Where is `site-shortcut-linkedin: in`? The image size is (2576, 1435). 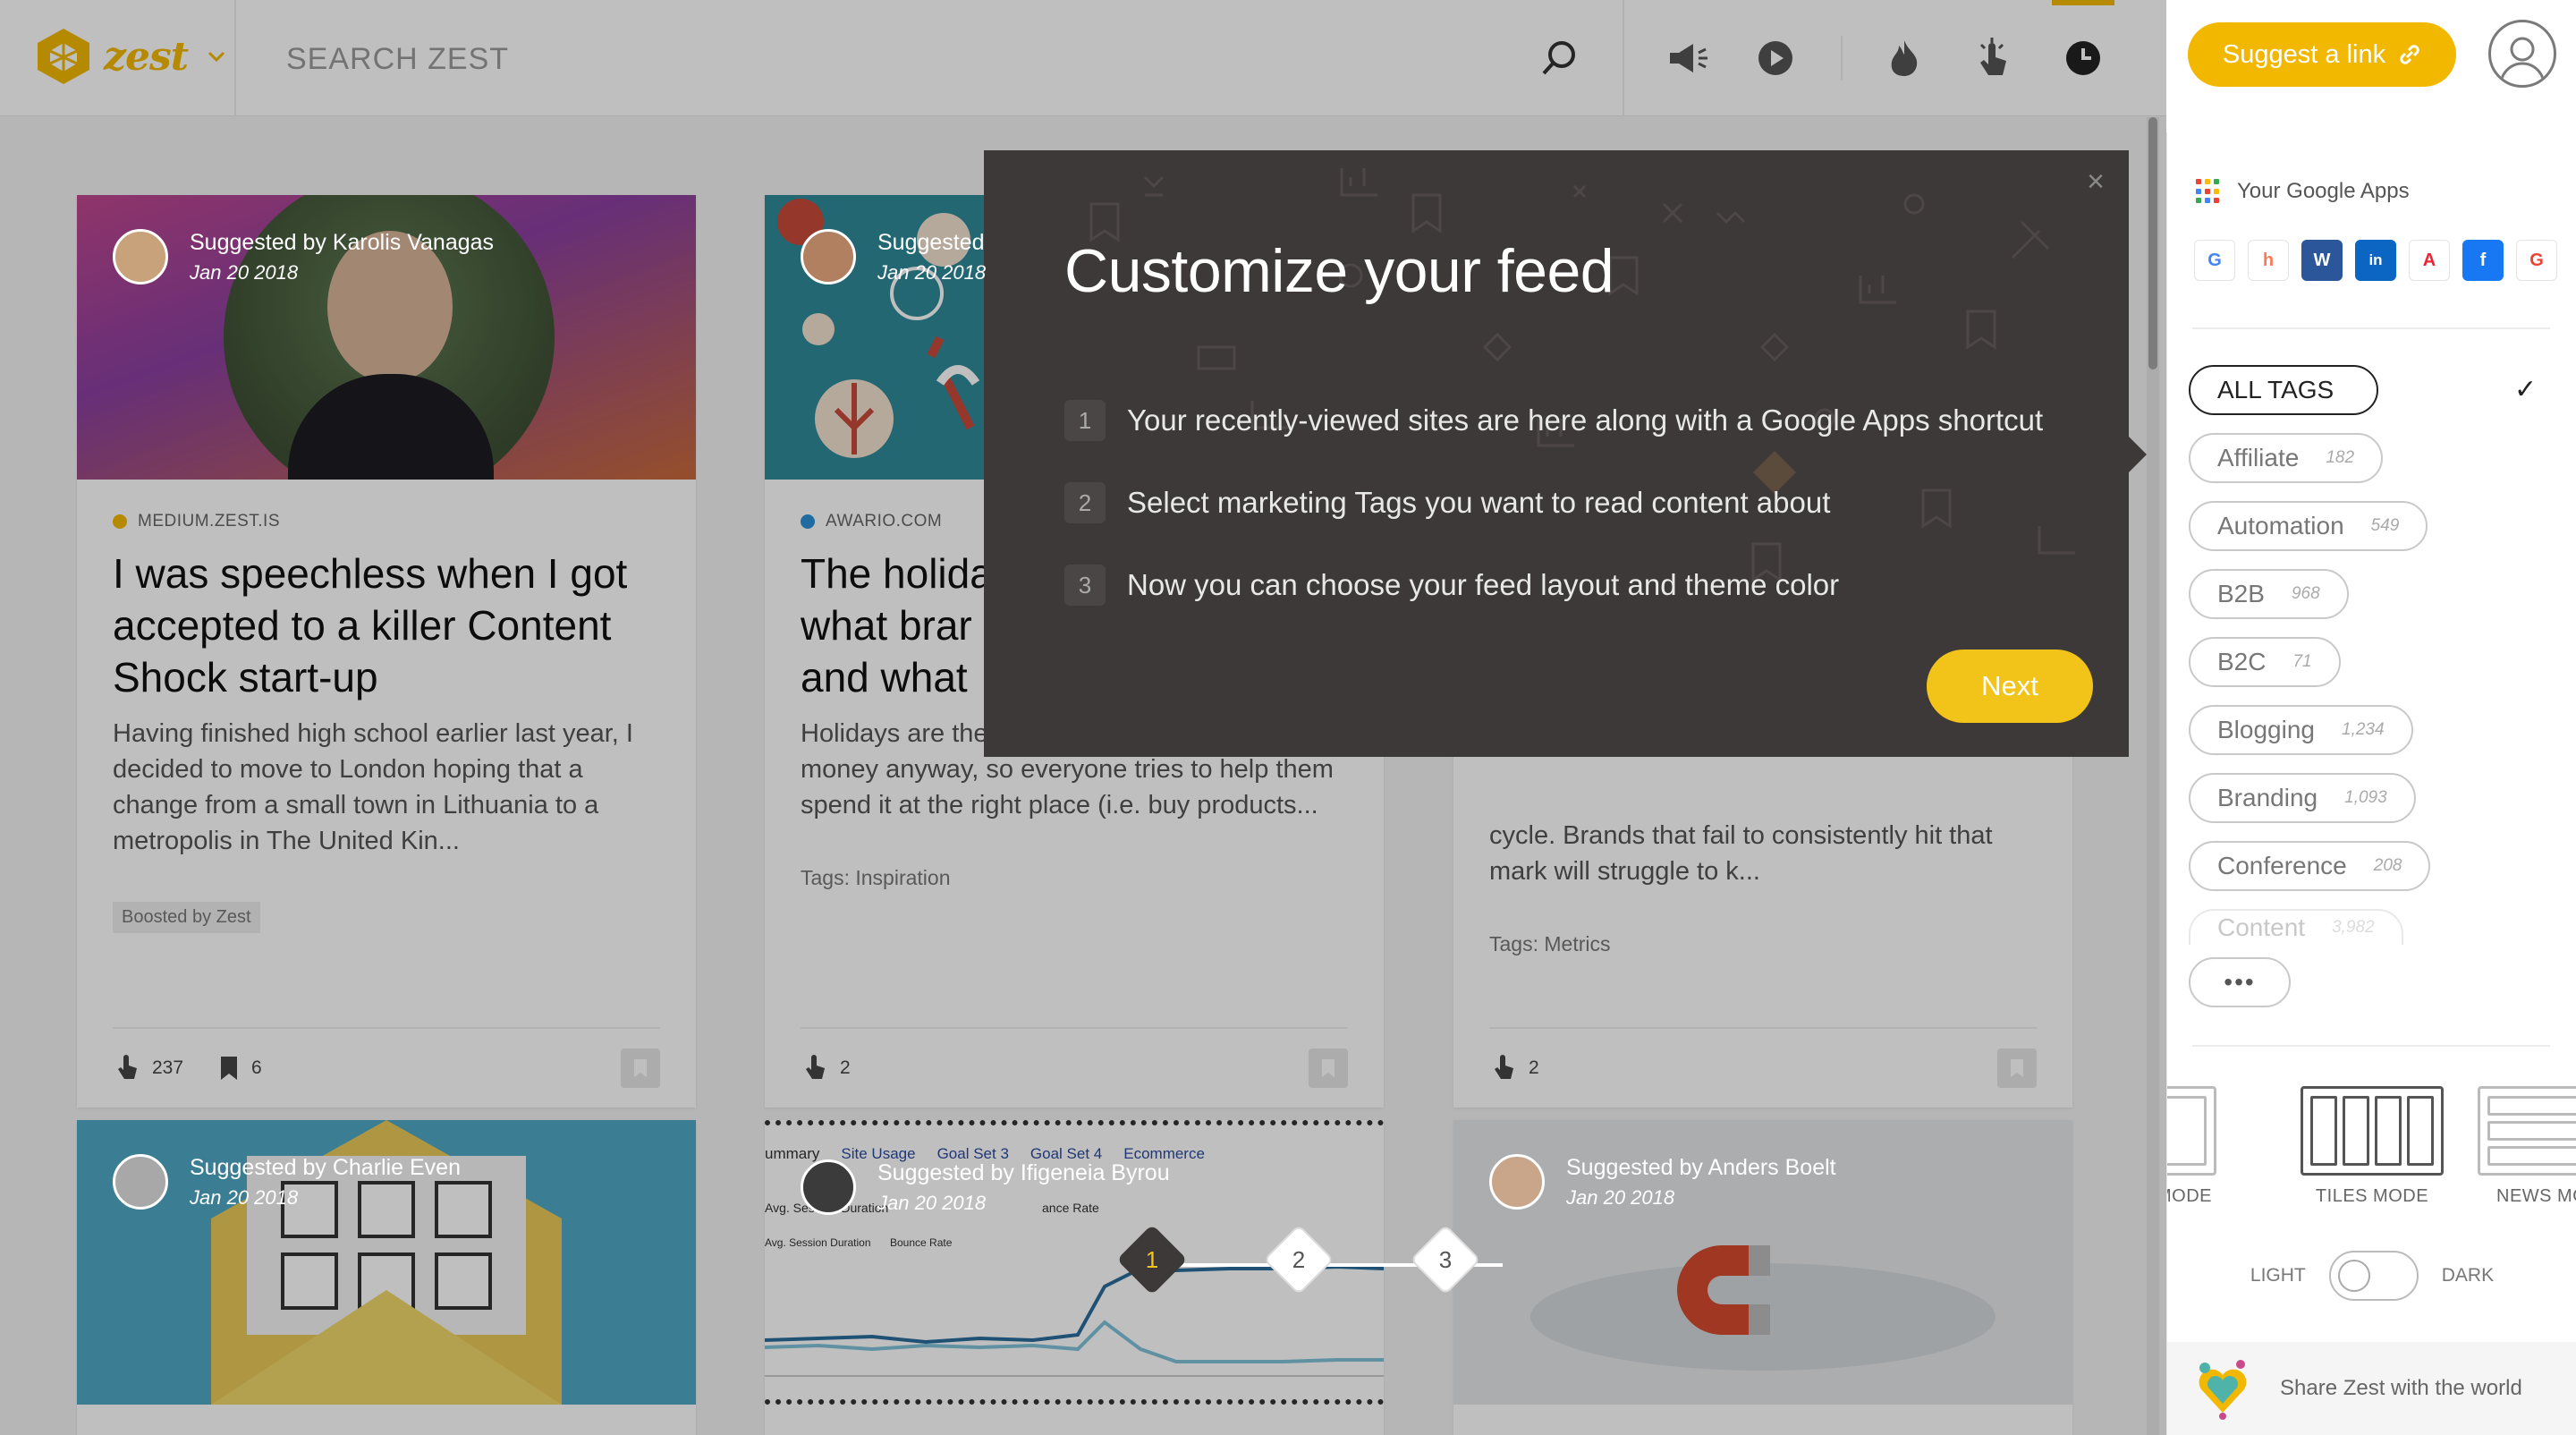 site-shortcut-linkedin: in is located at coordinates (2375, 260).